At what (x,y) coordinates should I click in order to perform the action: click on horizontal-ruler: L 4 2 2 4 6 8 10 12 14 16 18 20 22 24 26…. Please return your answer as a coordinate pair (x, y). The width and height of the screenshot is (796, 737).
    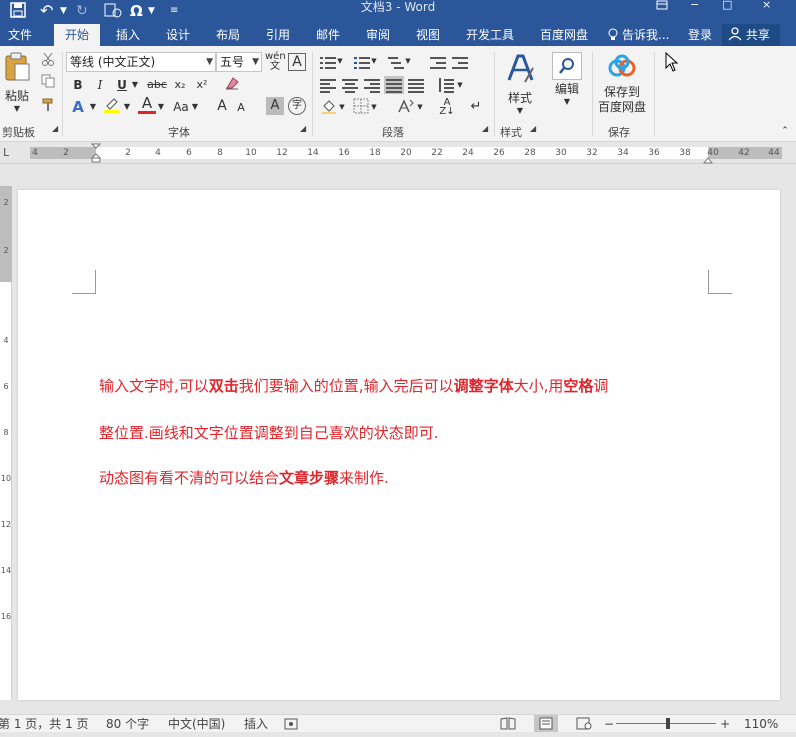
    Looking at the image, I should click on (398, 153).